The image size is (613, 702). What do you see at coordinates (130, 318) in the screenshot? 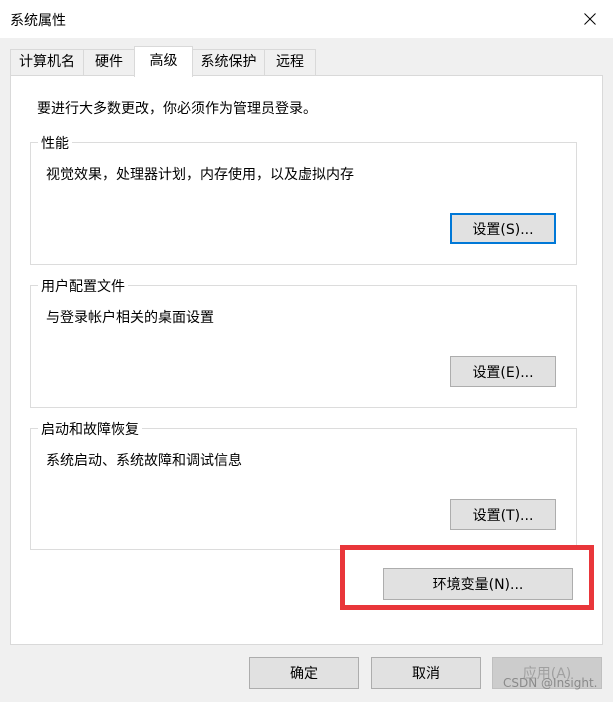
I see `user-profiles-description: 与登录帐户相关的桌面设置` at bounding box center [130, 318].